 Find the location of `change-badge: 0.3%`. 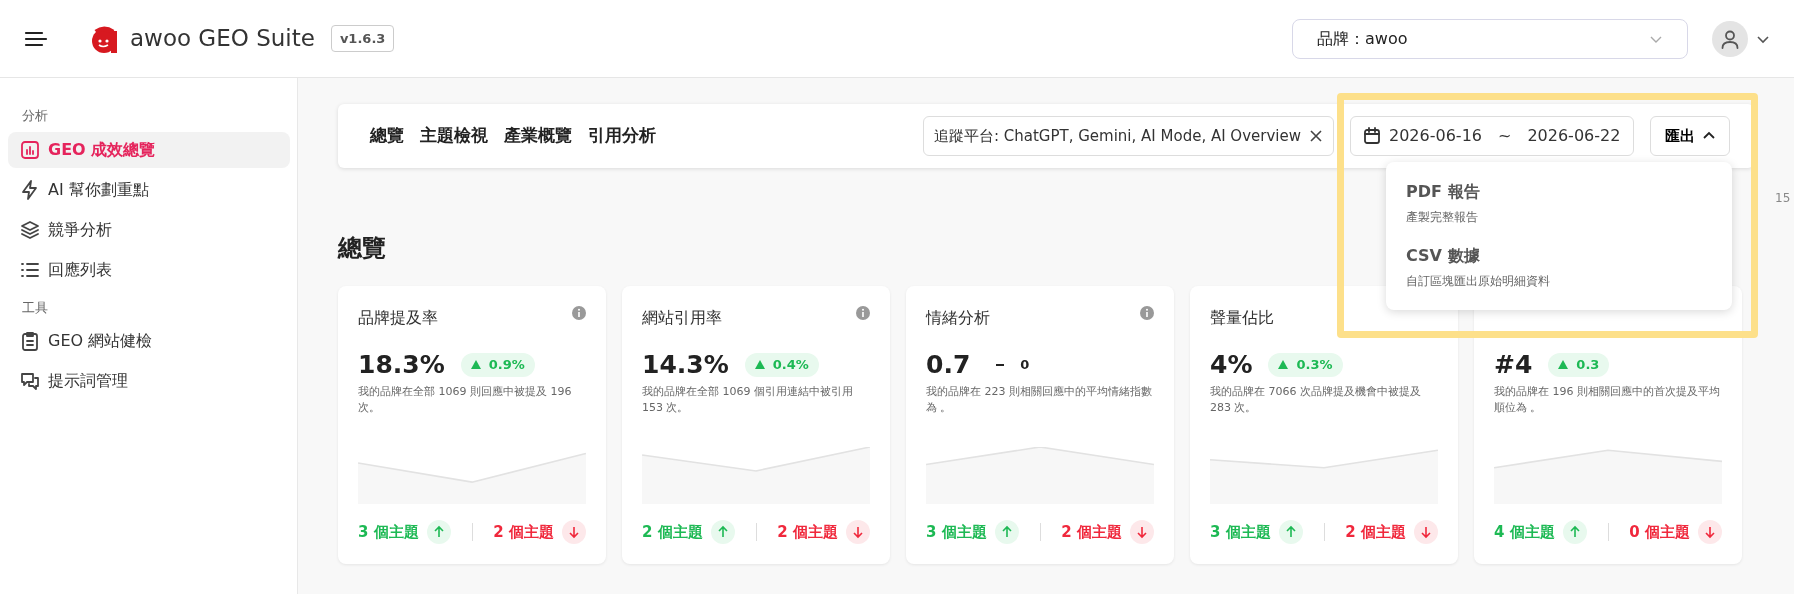

change-badge: 0.3% is located at coordinates (1305, 365).